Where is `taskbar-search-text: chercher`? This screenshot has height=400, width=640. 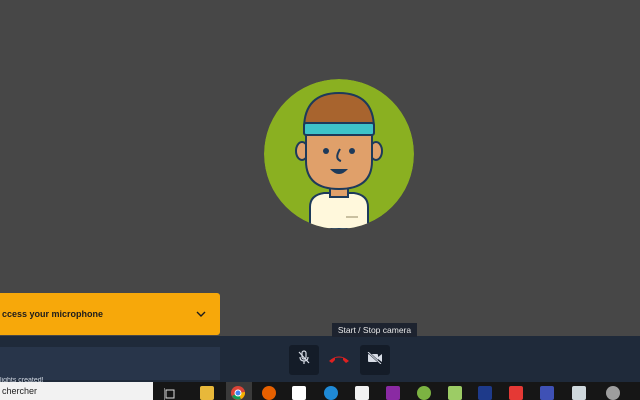
taskbar-search-text: chercher is located at coordinates (20, 391).